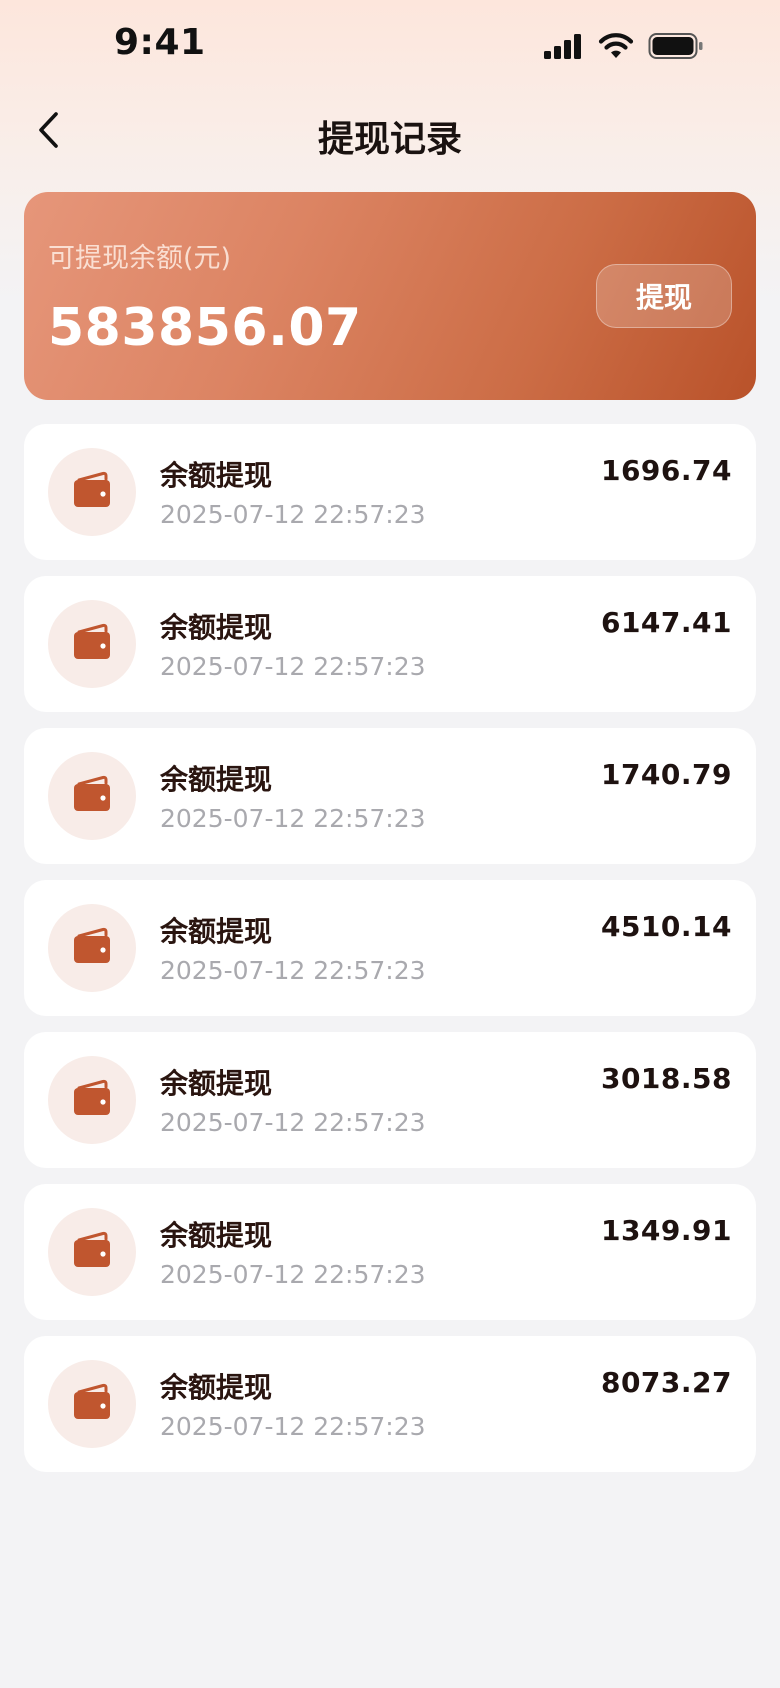 The height and width of the screenshot is (1688, 780). What do you see at coordinates (664, 296) in the screenshot?
I see `withdraw-button: 提现` at bounding box center [664, 296].